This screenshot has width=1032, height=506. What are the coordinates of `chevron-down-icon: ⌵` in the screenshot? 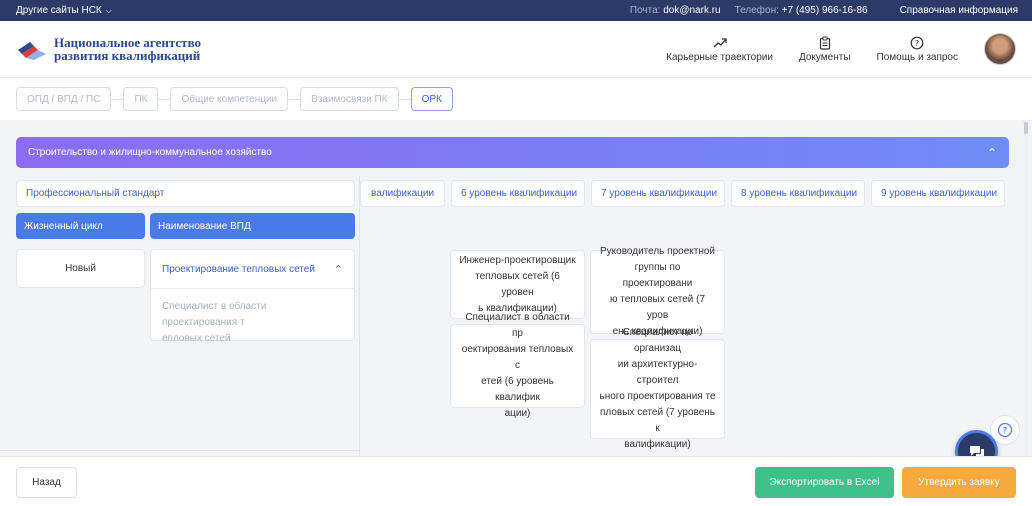 It's located at (108, 10).